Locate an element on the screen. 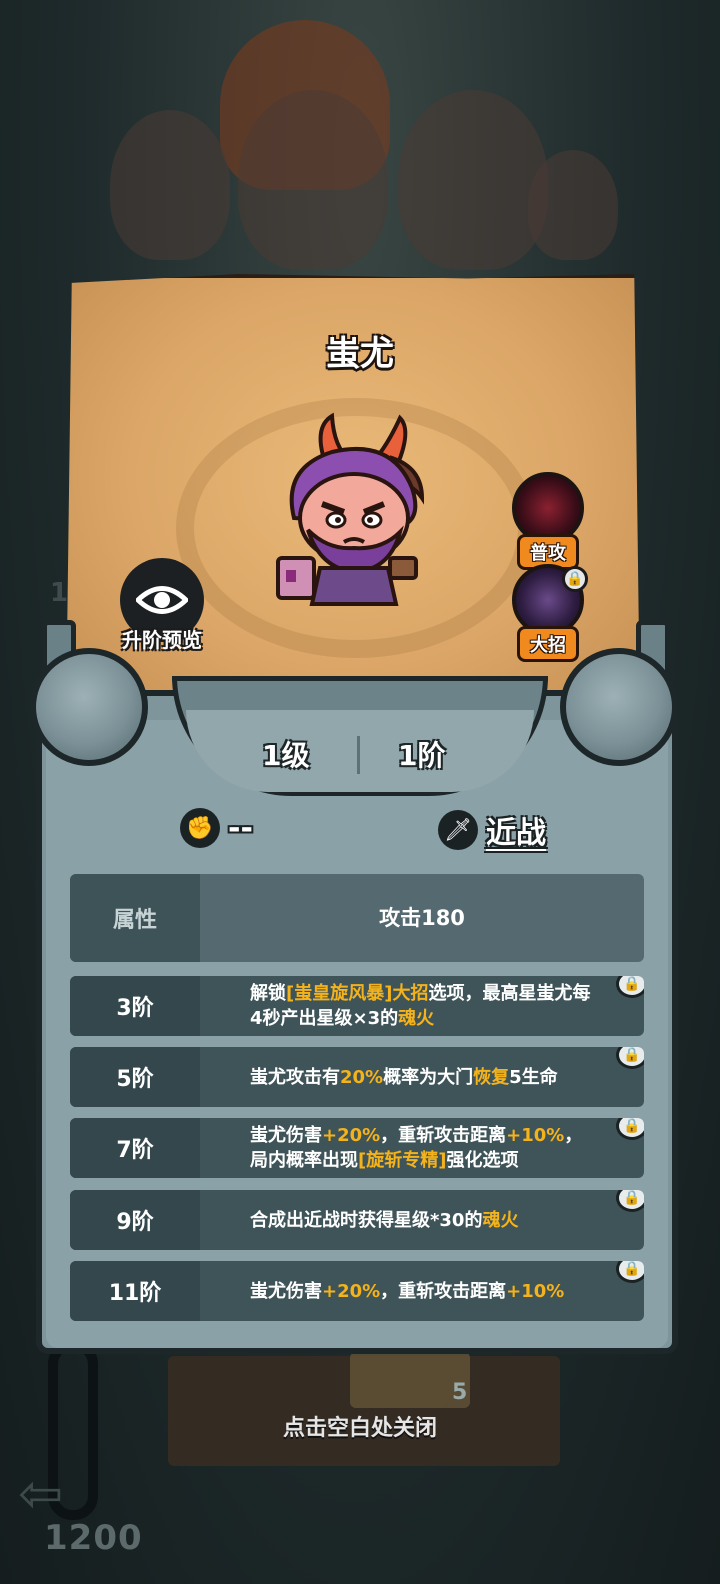 This screenshot has height=1584, width=720. hero-rank: 1阶 is located at coordinates (422, 755).